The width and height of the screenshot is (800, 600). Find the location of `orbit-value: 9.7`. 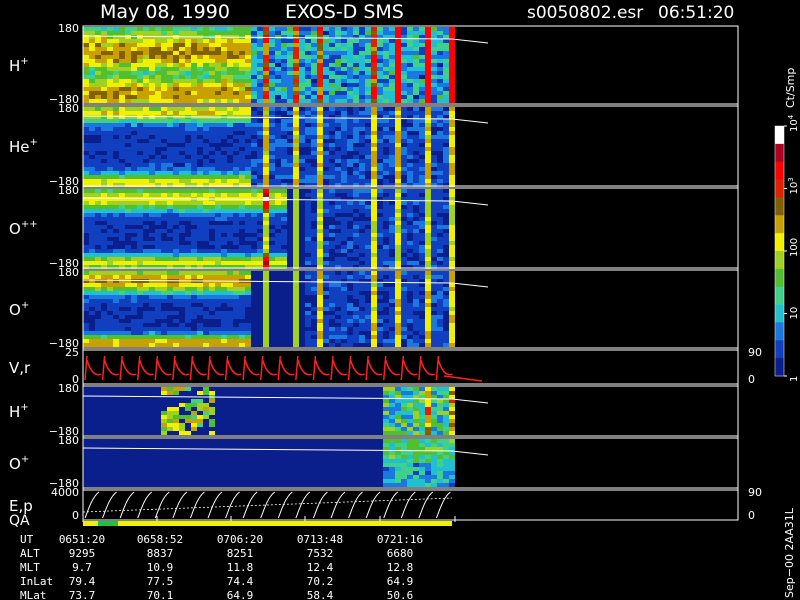

orbit-value: 9.7 is located at coordinates (82, 567).